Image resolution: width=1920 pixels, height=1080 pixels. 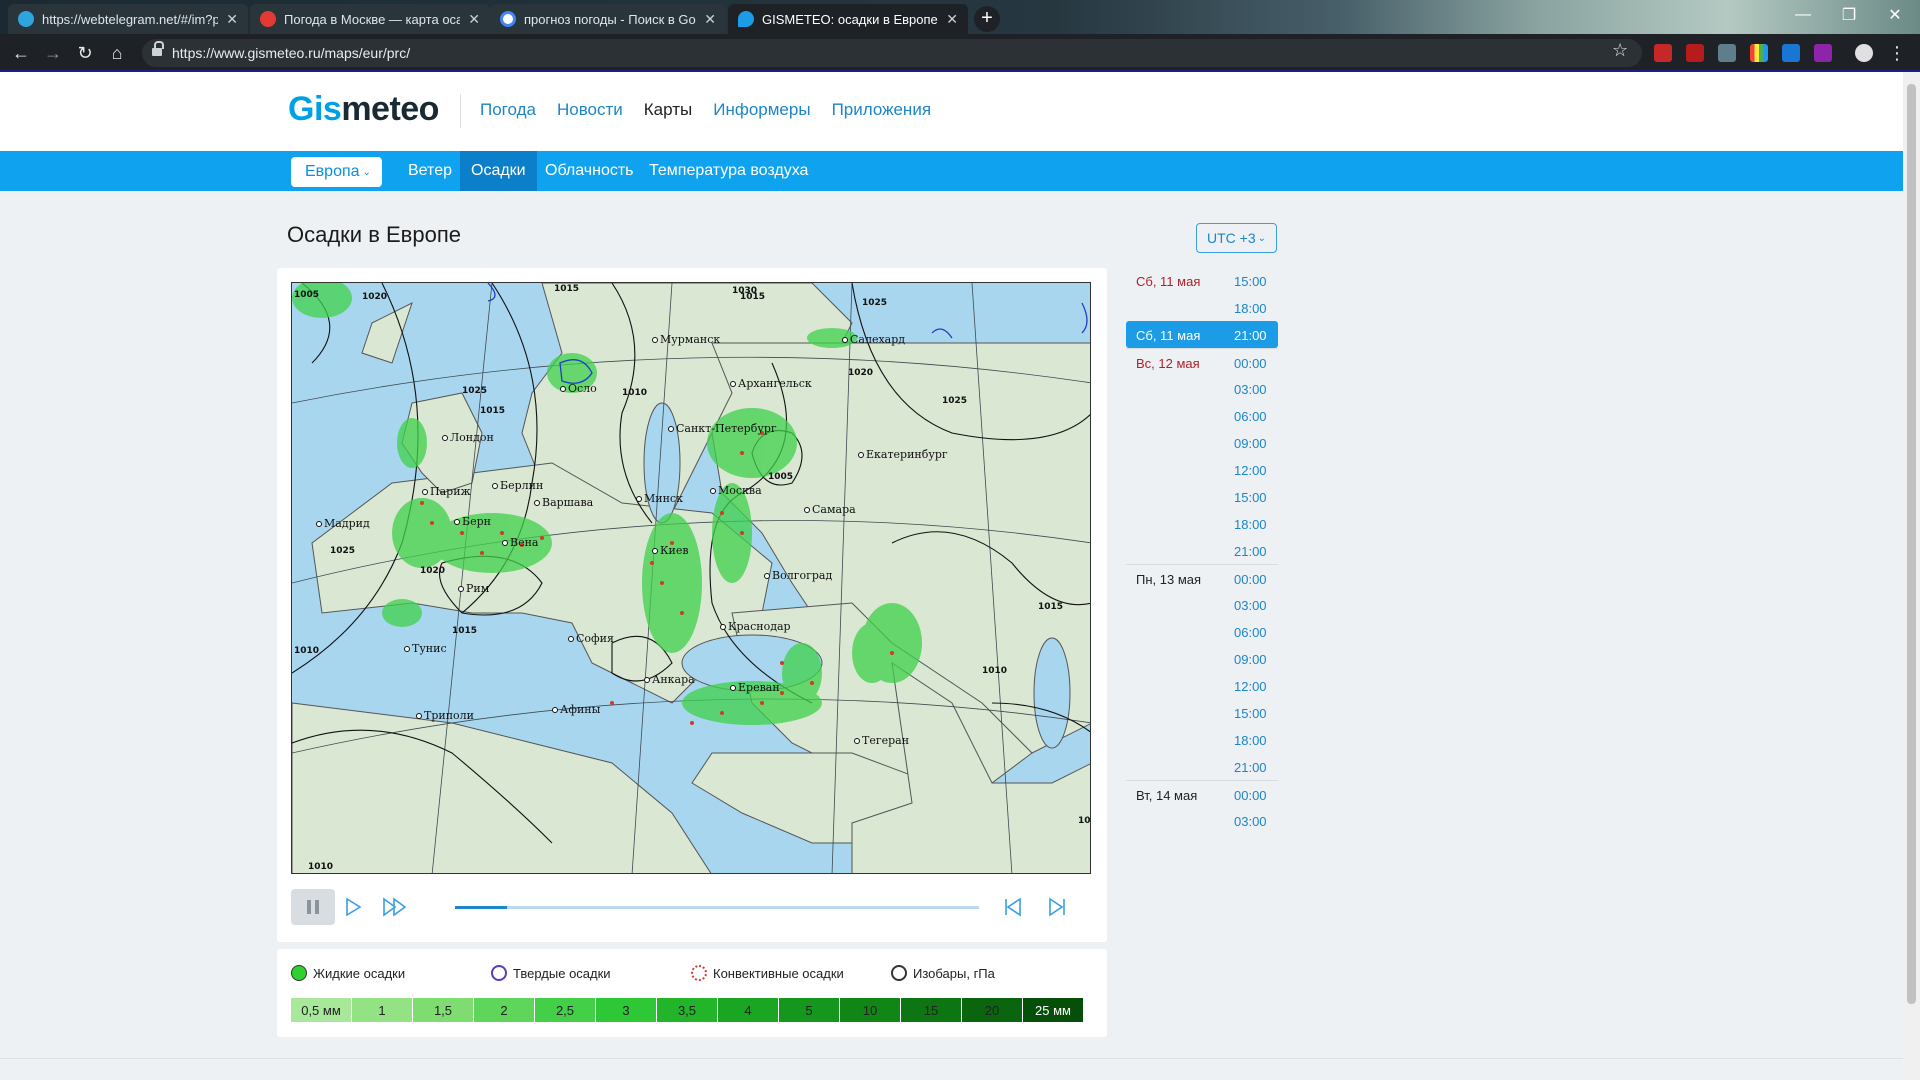 What do you see at coordinates (395, 907) in the screenshot?
I see `fast-forward-button` at bounding box center [395, 907].